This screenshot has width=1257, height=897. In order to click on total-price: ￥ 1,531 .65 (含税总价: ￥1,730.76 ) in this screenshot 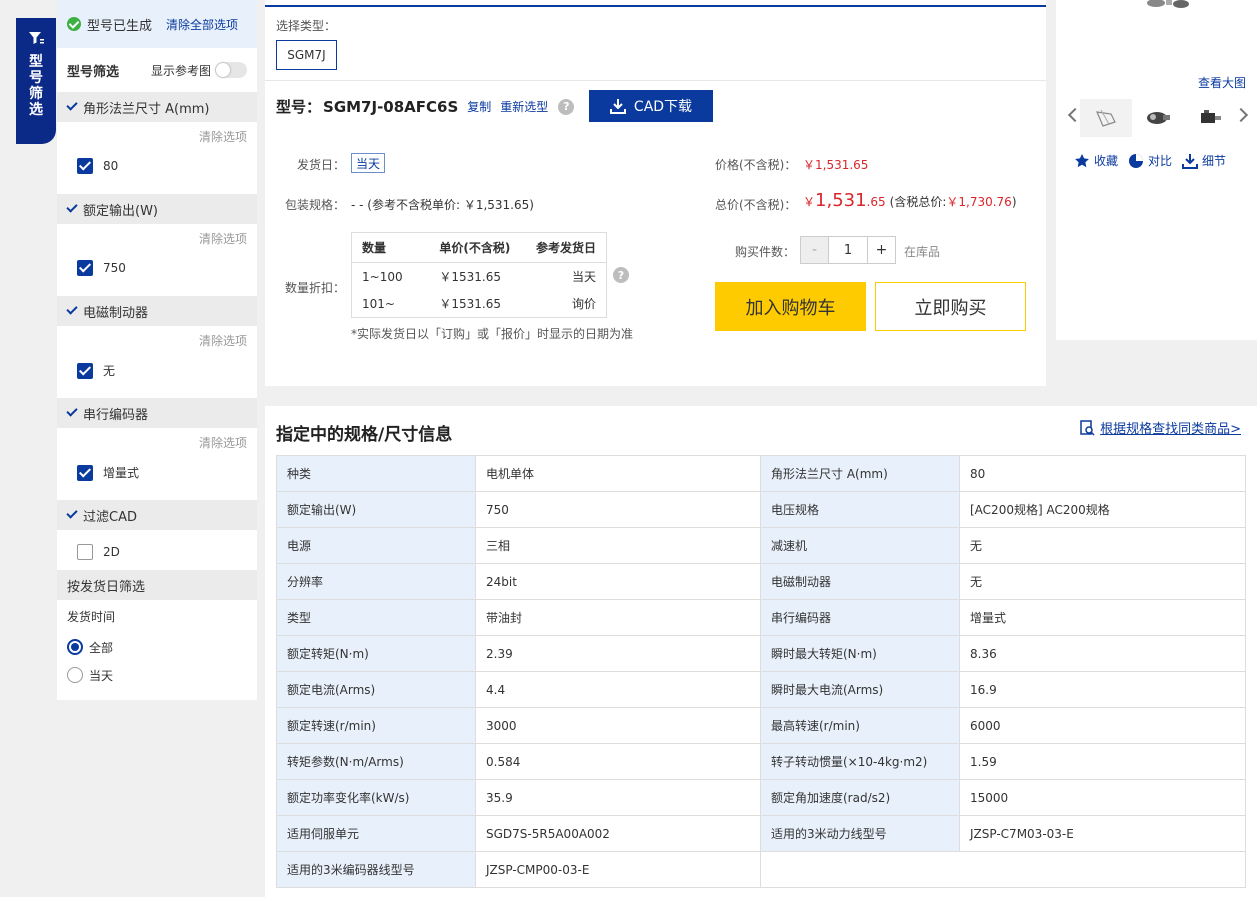, I will do `click(910, 200)`.